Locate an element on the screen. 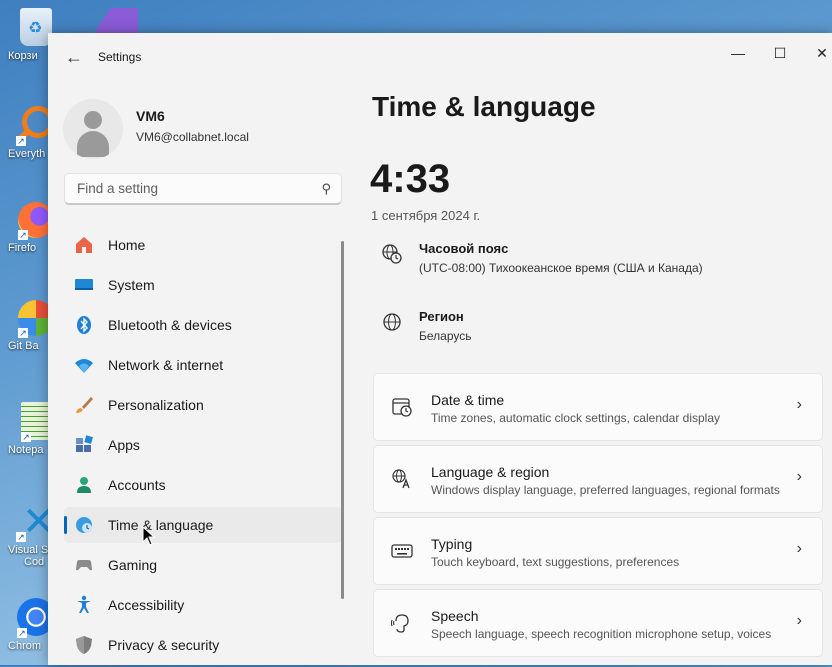 Image resolution: width=832 pixels, height=667 pixels. sidebar-item-accessibility: Accessibility is located at coordinates (203, 605).